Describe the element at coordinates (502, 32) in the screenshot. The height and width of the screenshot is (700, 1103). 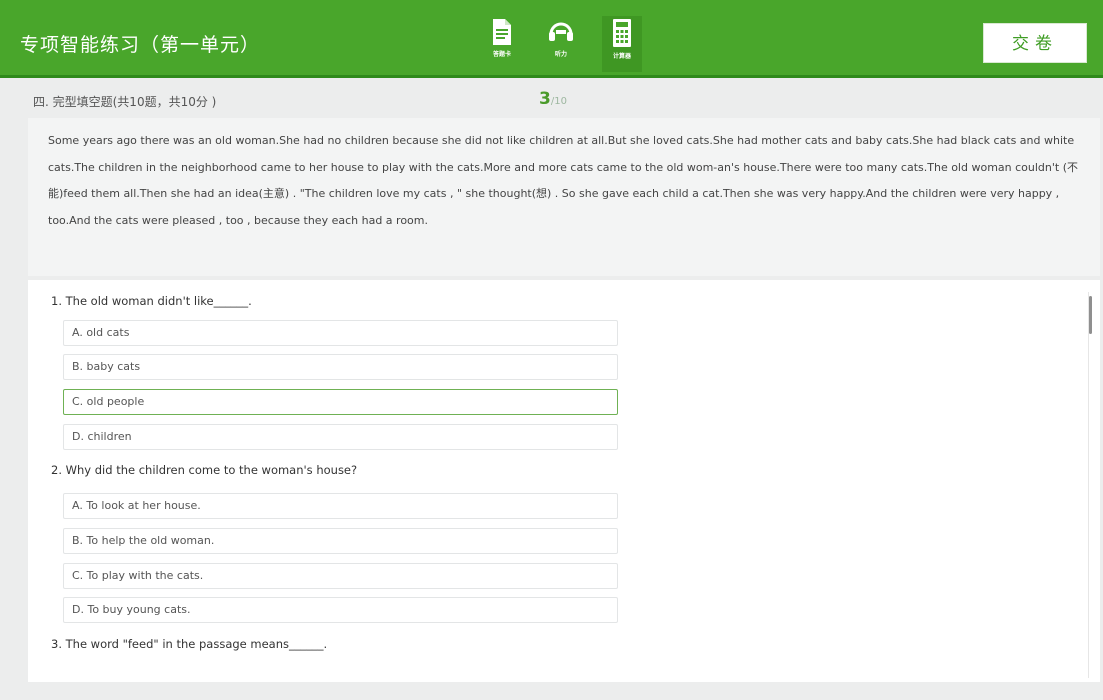
I see `document-icon` at that location.